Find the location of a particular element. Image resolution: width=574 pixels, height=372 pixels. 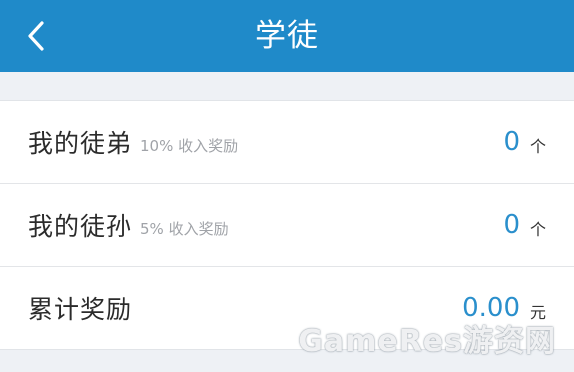

row-label: 累计奖励 is located at coordinates (80, 309).